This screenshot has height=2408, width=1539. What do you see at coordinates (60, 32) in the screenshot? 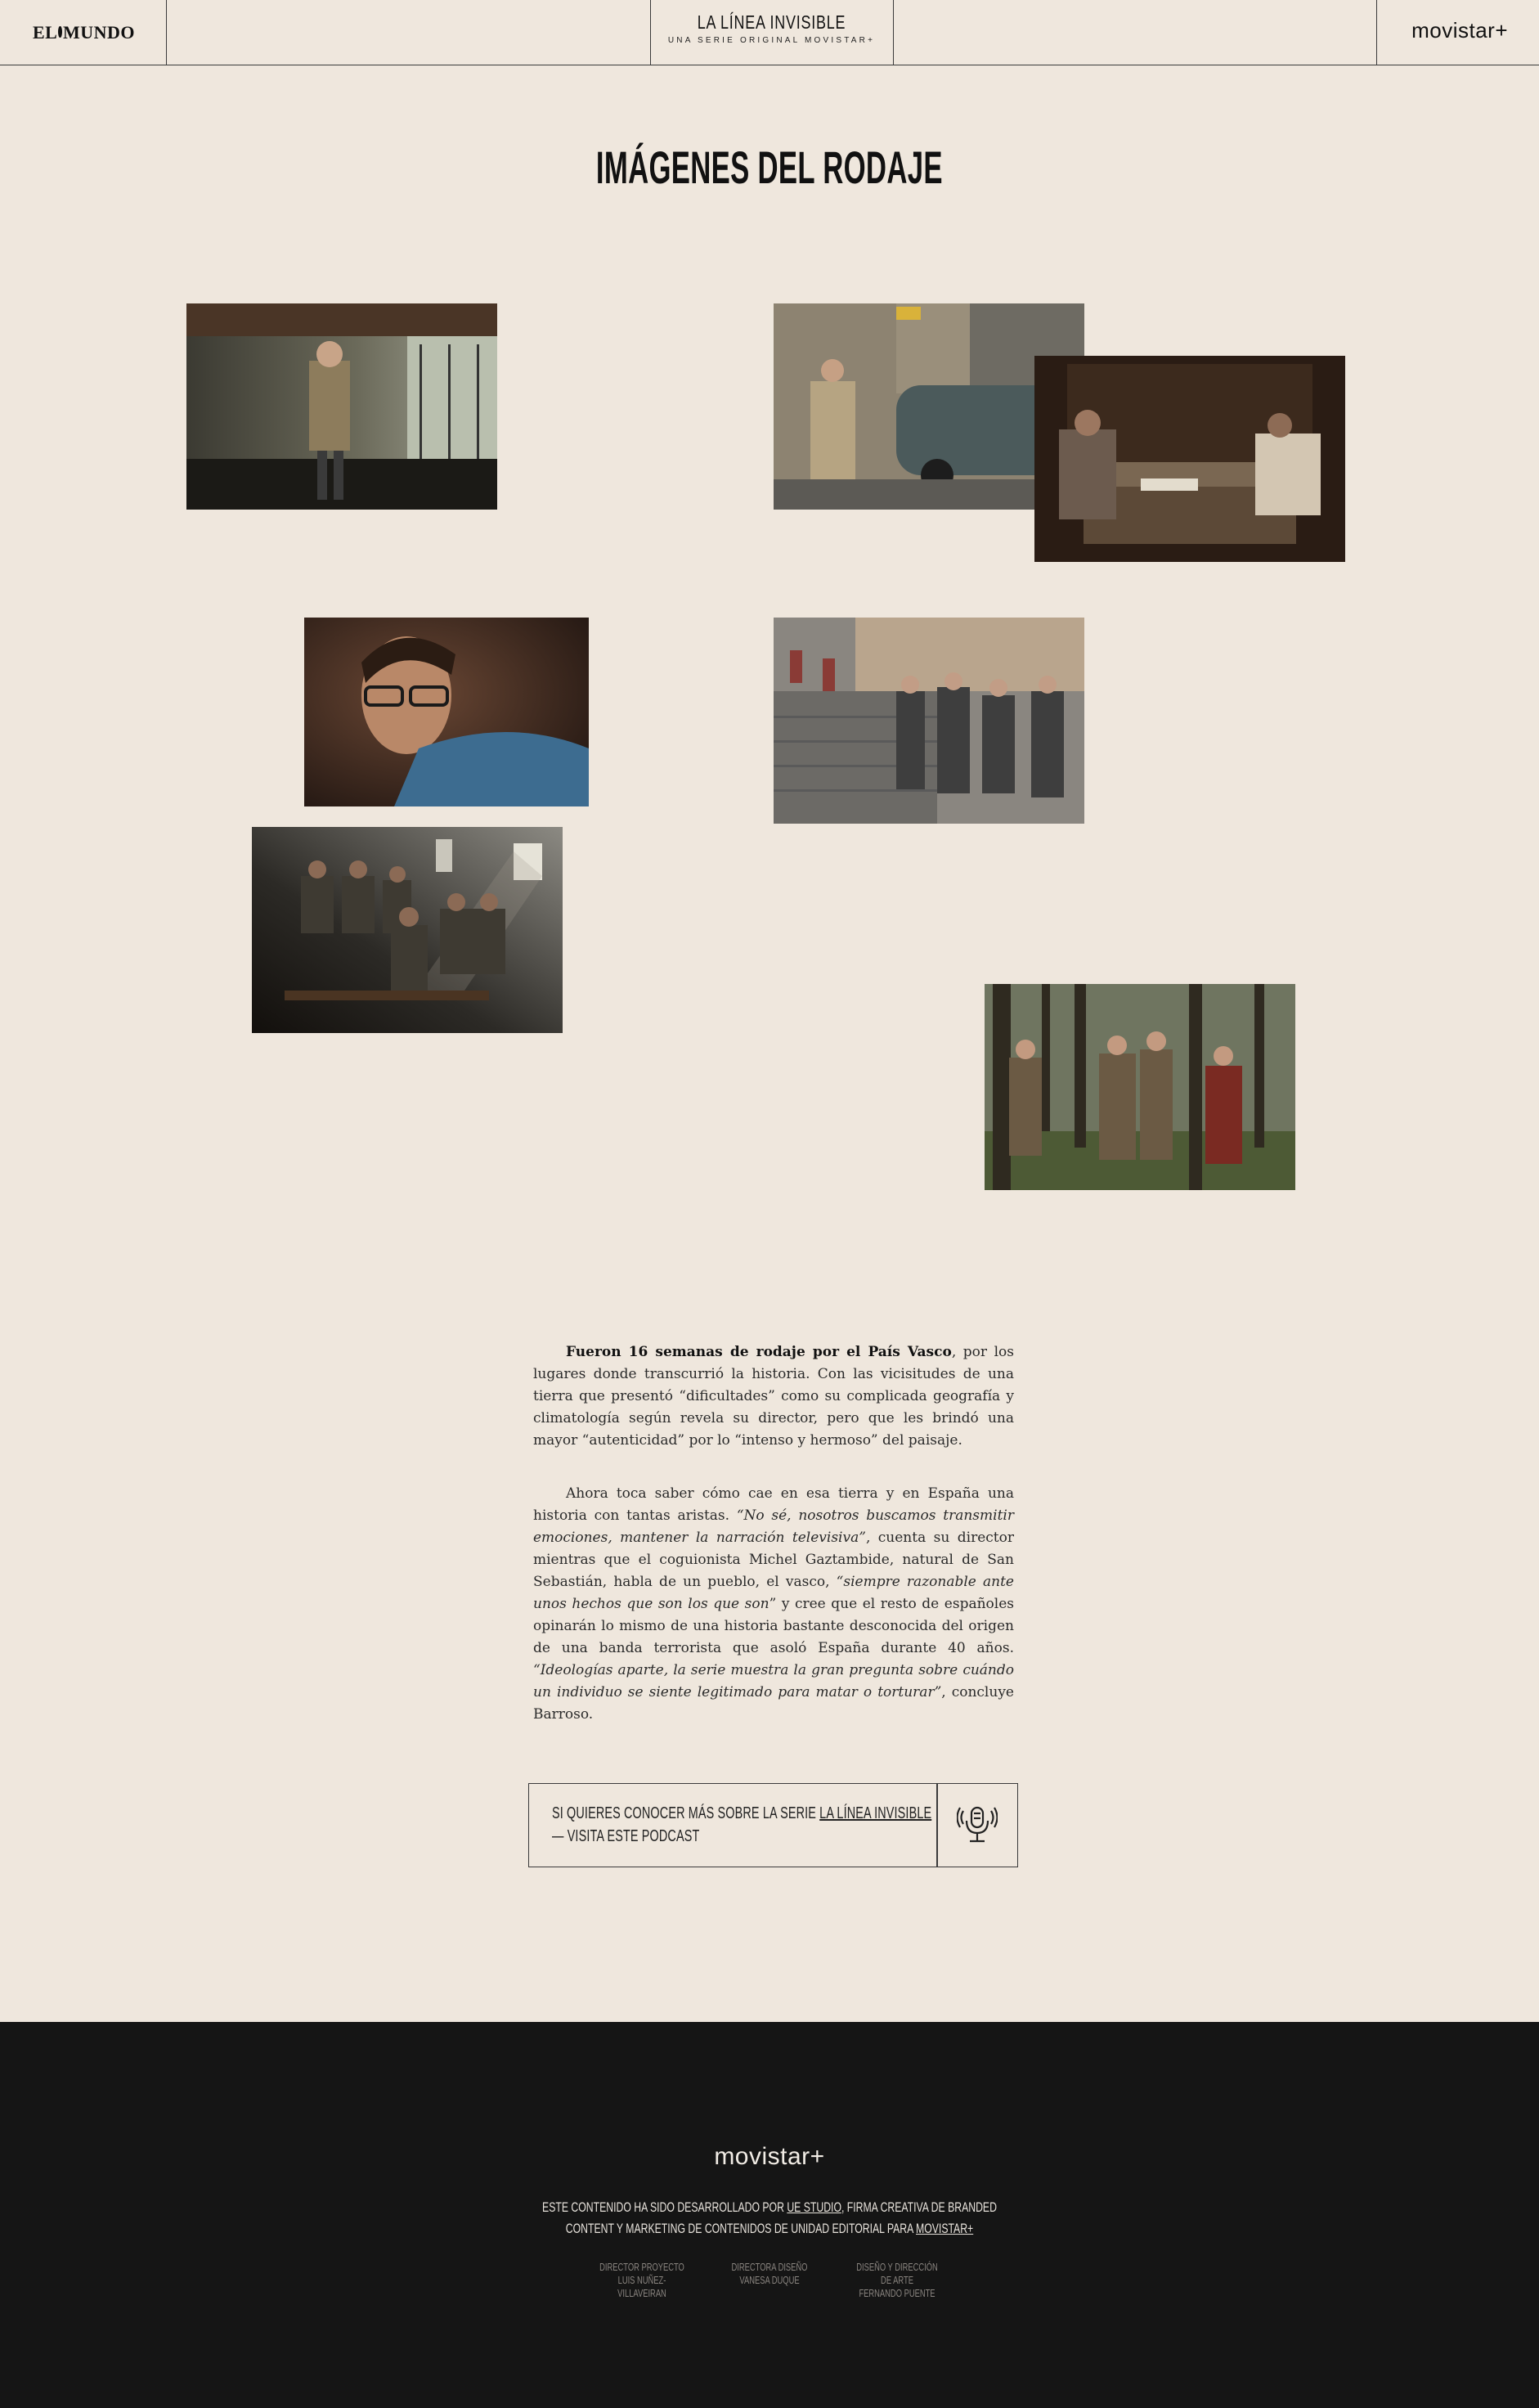
I see `globe-icon` at bounding box center [60, 32].